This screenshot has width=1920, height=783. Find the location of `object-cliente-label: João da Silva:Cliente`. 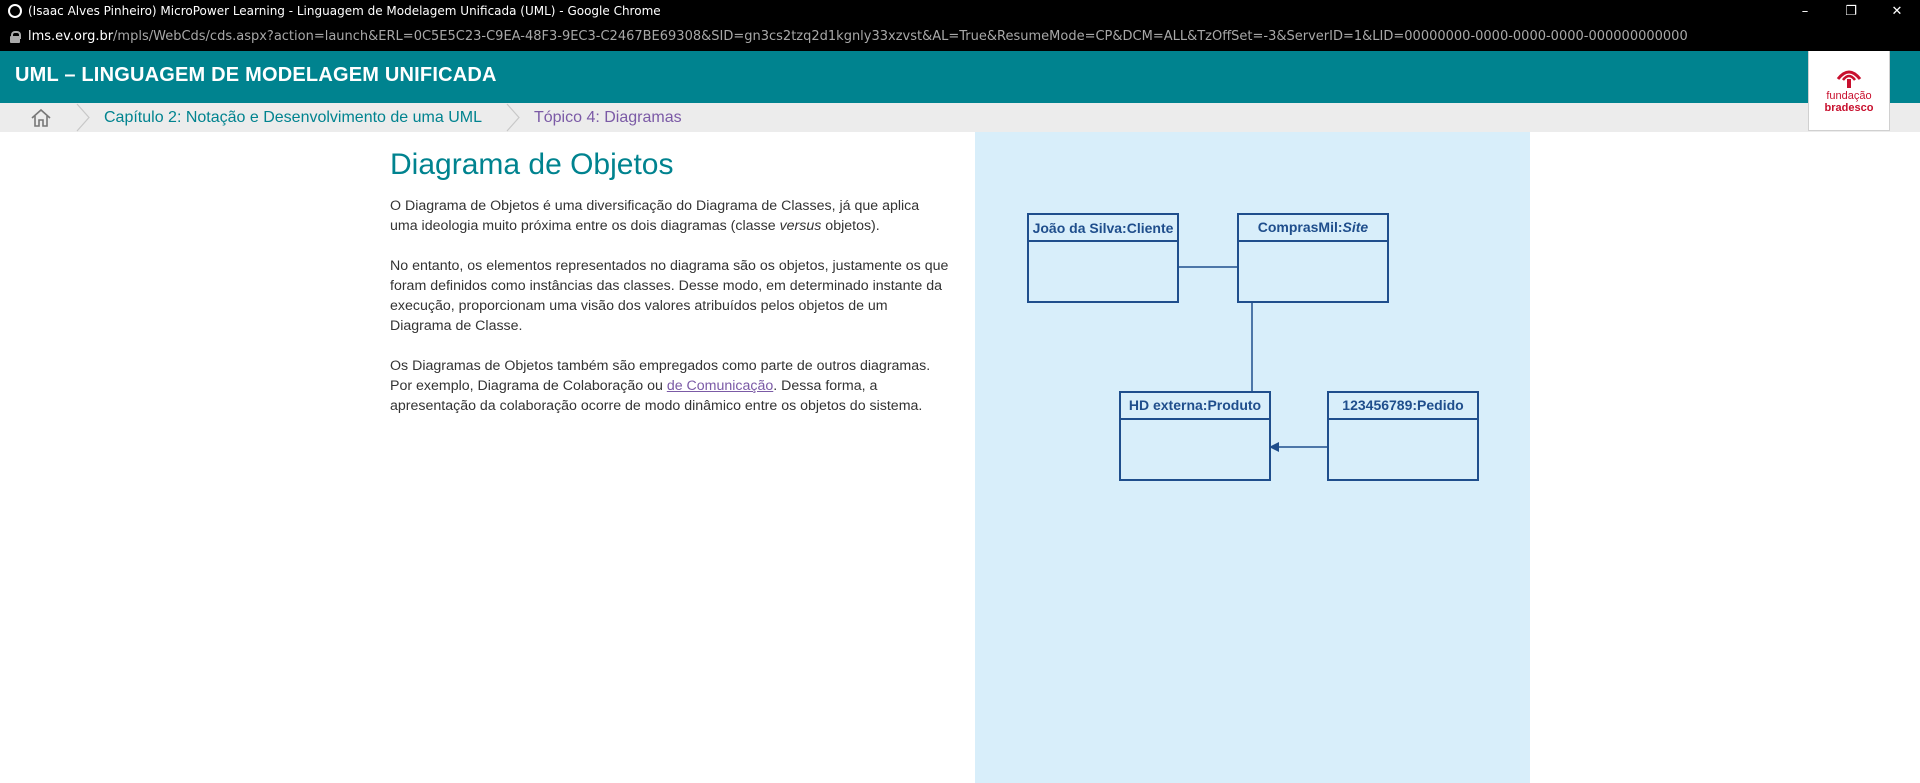

object-cliente-label: João da Silva:Cliente is located at coordinates (1103, 228).